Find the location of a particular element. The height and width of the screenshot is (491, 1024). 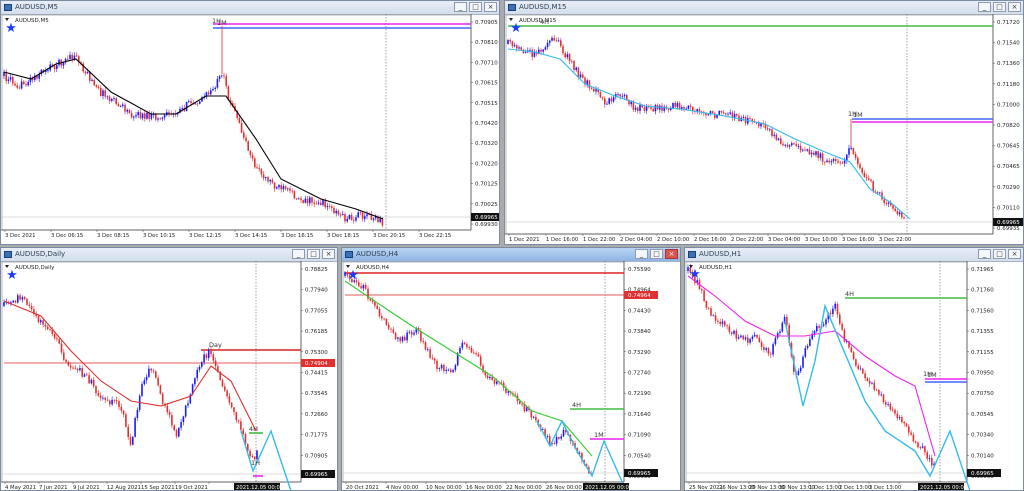

date-label: 2 Dec 16:00 is located at coordinates (710, 240).